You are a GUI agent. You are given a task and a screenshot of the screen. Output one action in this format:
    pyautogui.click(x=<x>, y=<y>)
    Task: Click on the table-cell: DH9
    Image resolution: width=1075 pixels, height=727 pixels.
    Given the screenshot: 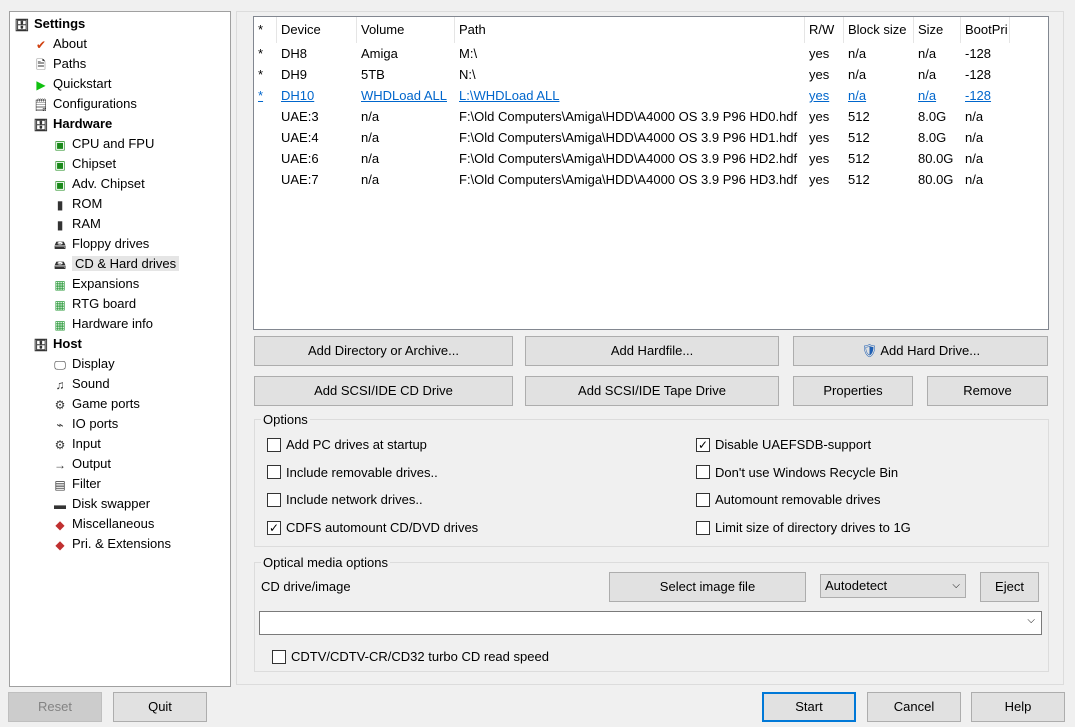 What is the action you would take?
    pyautogui.click(x=294, y=74)
    